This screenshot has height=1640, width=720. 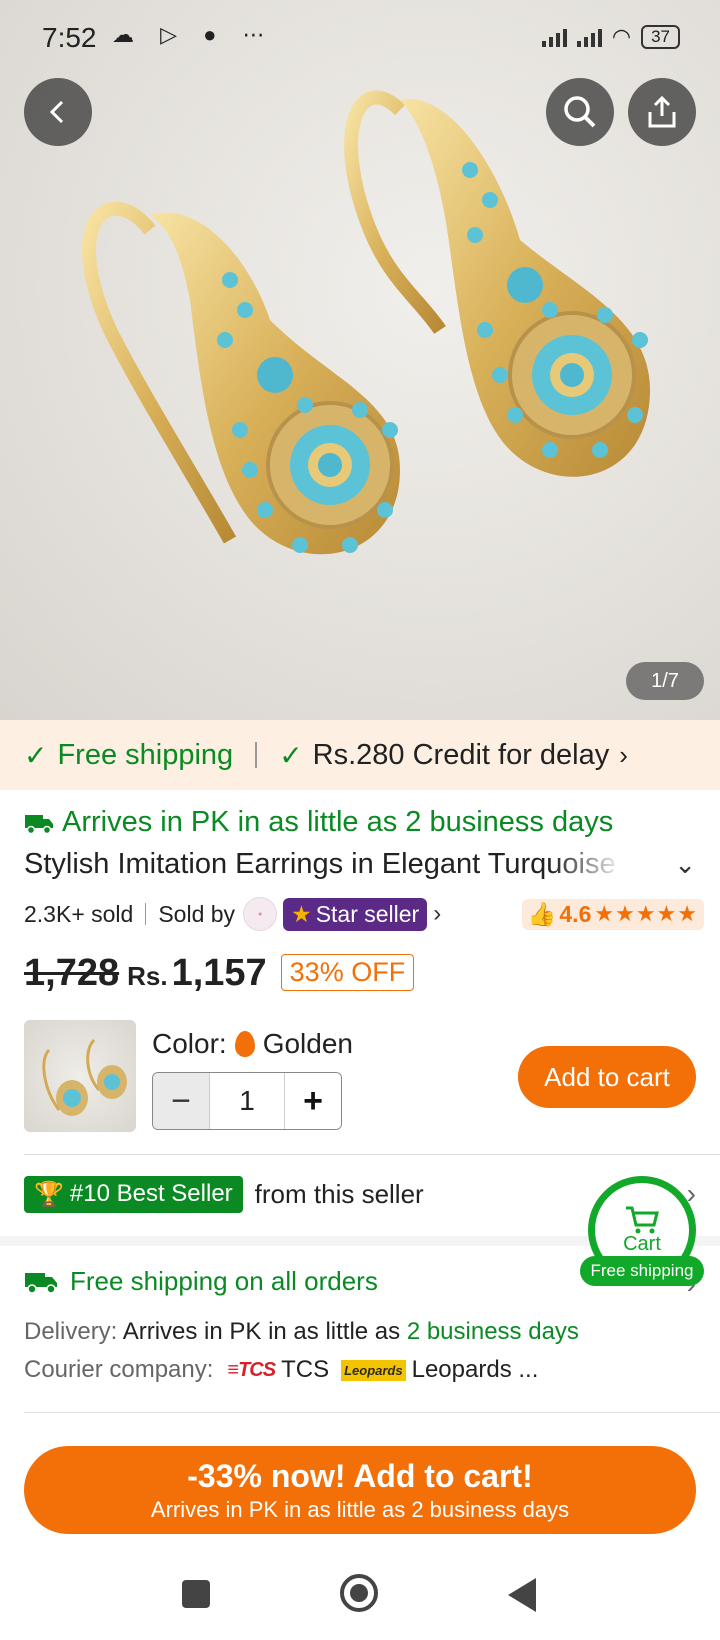 I want to click on image-counter: 1/7, so click(x=665, y=681).